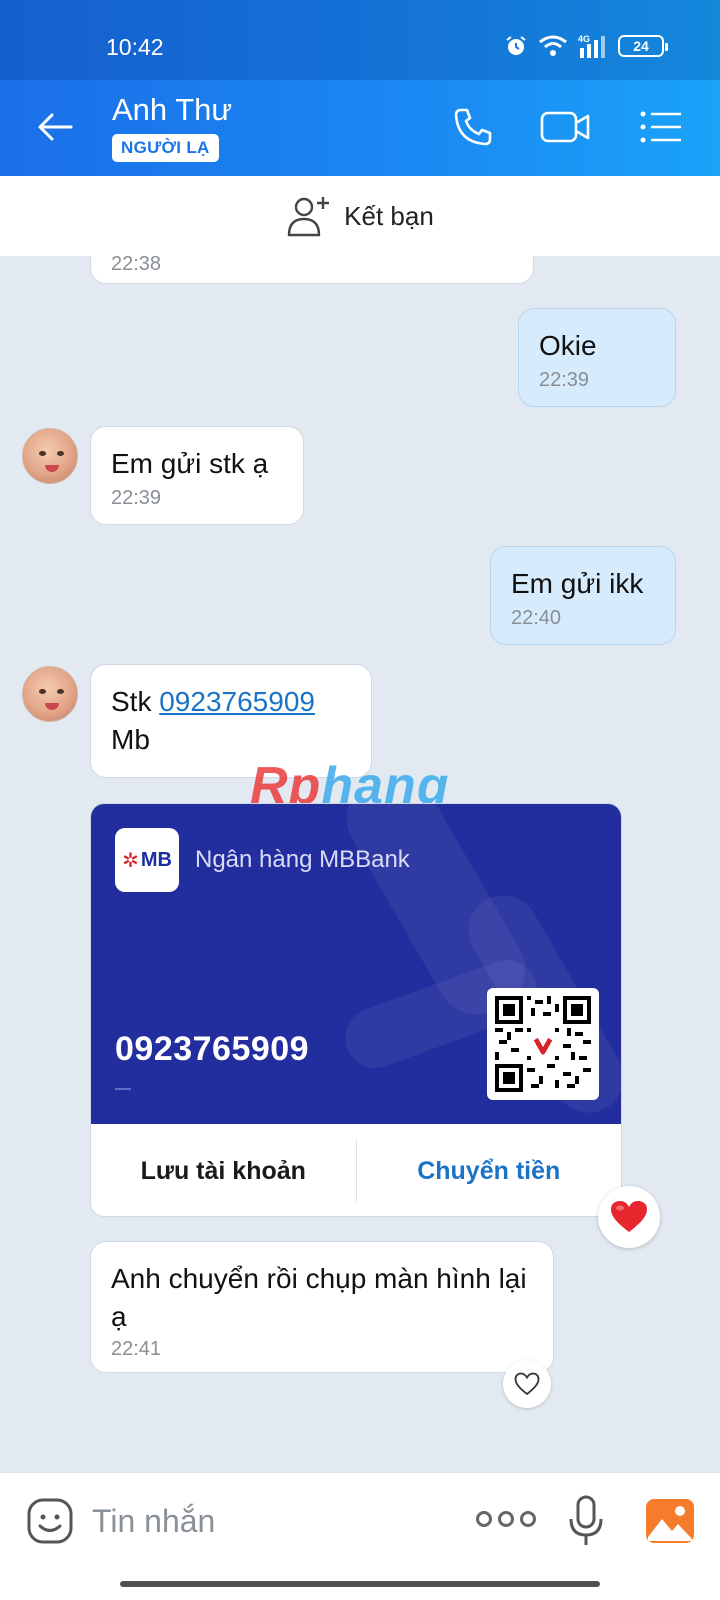 The image size is (720, 1600). I want to click on message-text-suffix: Mb, so click(130, 739).